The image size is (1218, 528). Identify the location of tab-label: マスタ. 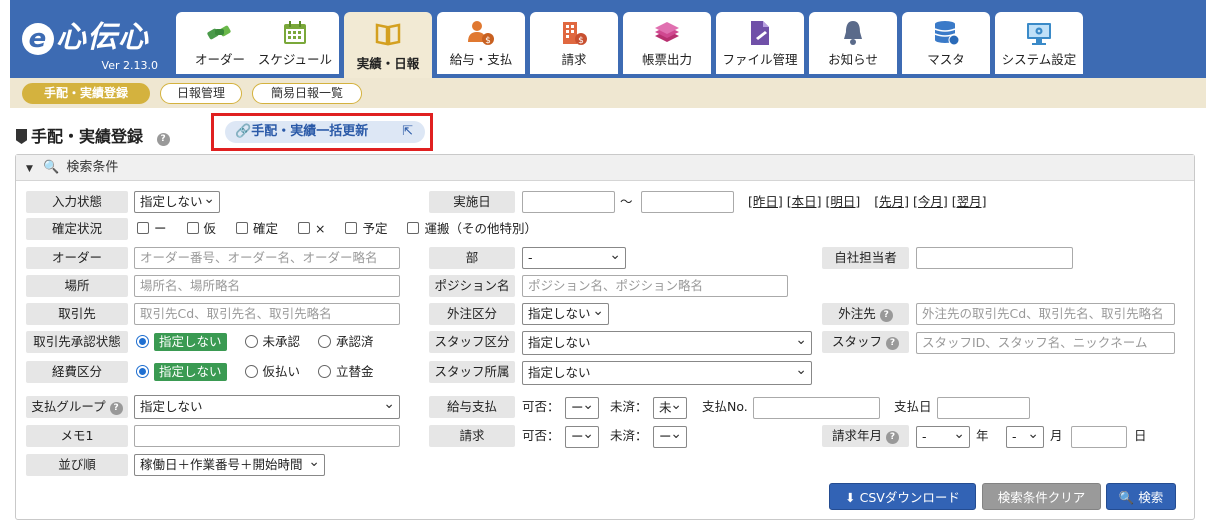
(946, 59).